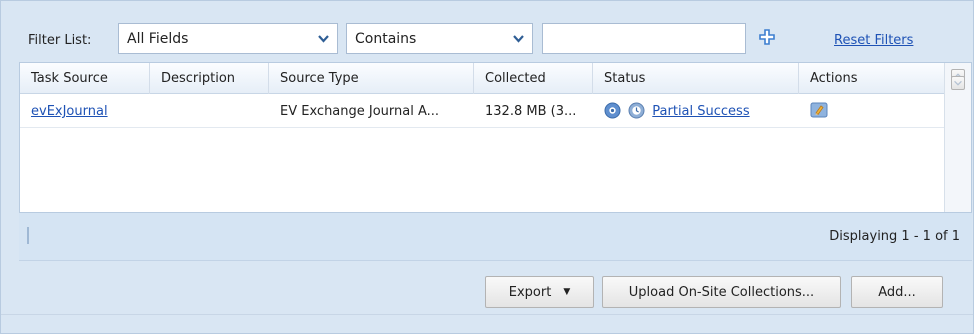 The image size is (974, 334). Describe the element at coordinates (60, 40) in the screenshot. I see `filter-list-label: Filter List:` at that location.